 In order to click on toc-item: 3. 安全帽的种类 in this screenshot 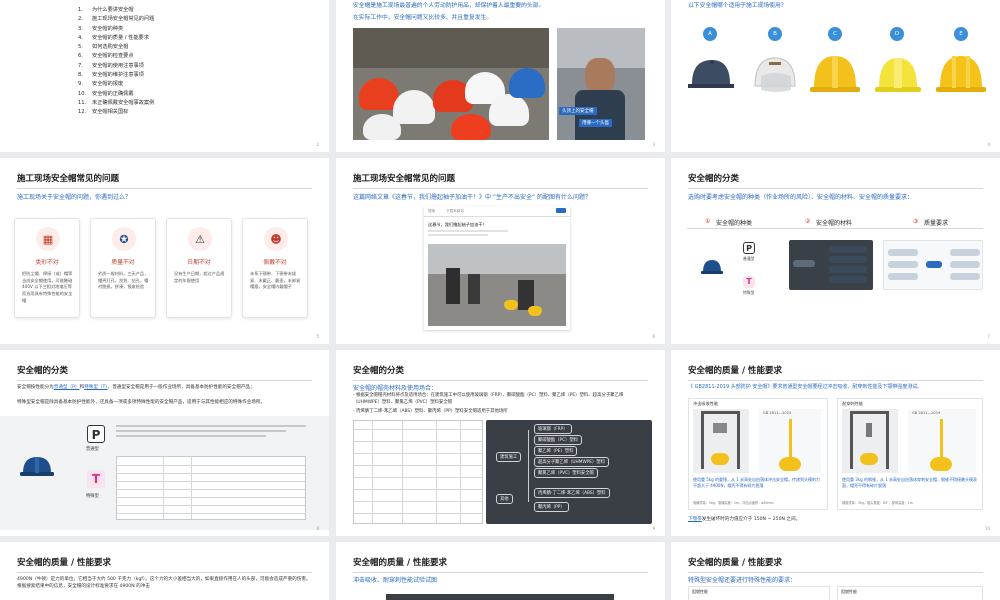, I will do `click(116, 29)`.